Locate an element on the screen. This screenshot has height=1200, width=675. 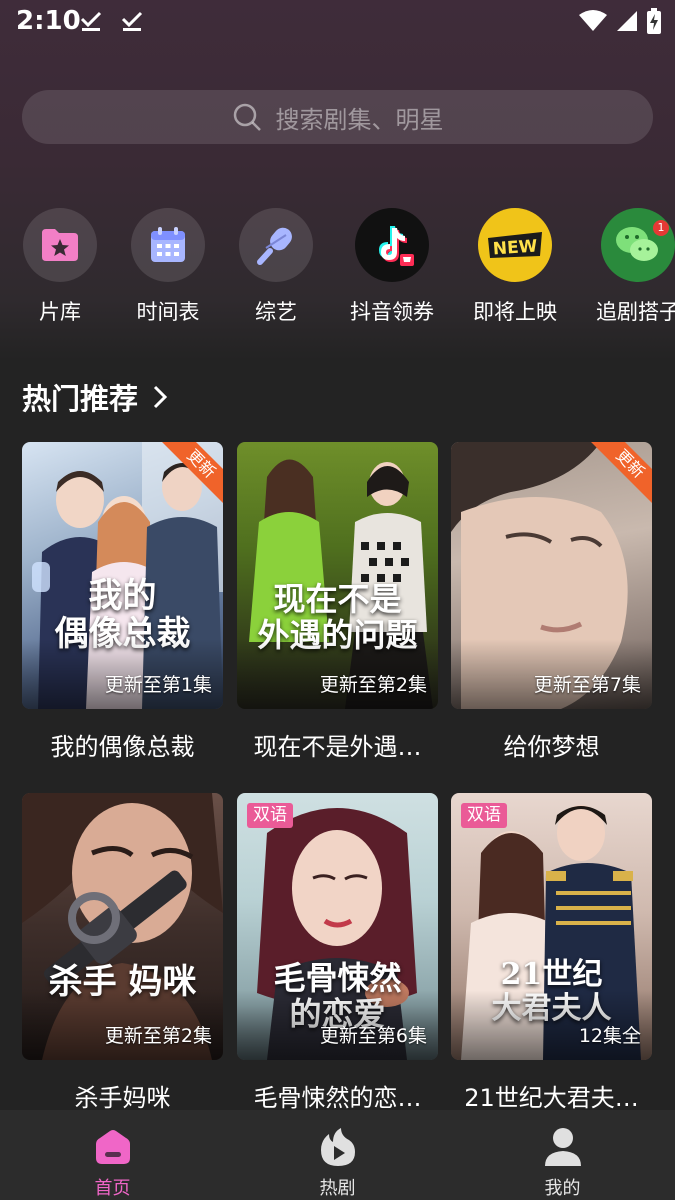
episode-status: 12集全 is located at coordinates (609, 1036).